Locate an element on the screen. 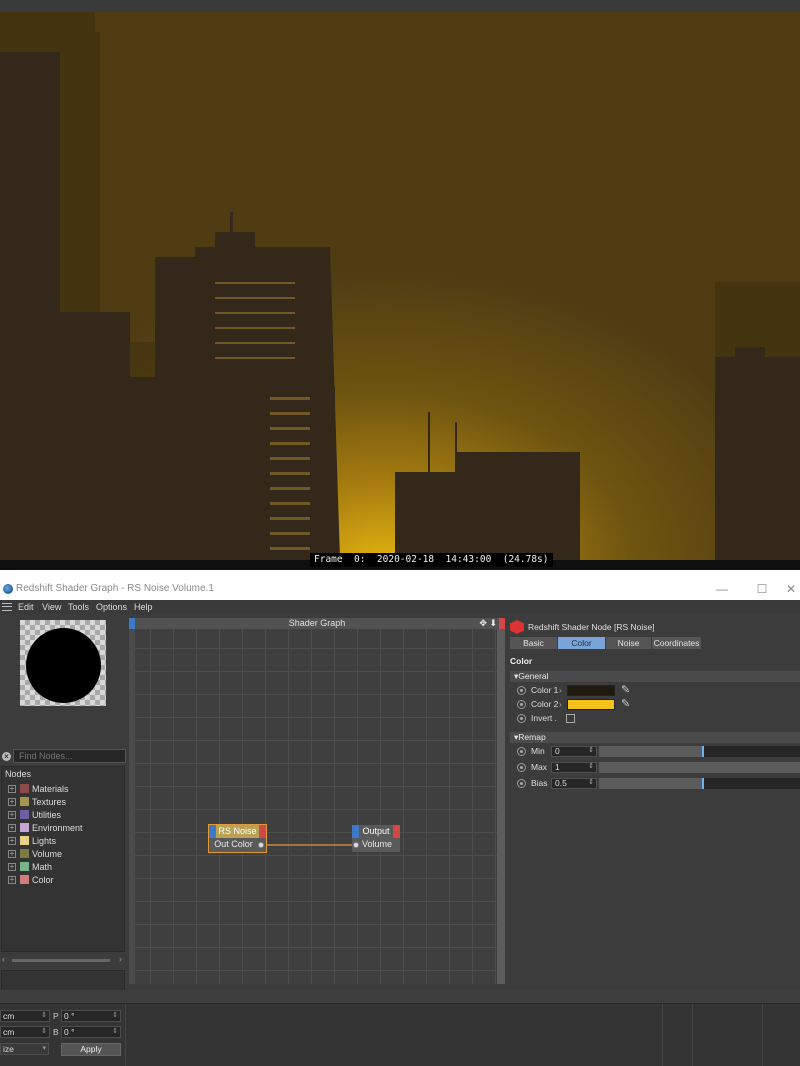 Image resolution: width=800 pixels, height=1066 pixels. menu-edit: Edit is located at coordinates (26, 607).